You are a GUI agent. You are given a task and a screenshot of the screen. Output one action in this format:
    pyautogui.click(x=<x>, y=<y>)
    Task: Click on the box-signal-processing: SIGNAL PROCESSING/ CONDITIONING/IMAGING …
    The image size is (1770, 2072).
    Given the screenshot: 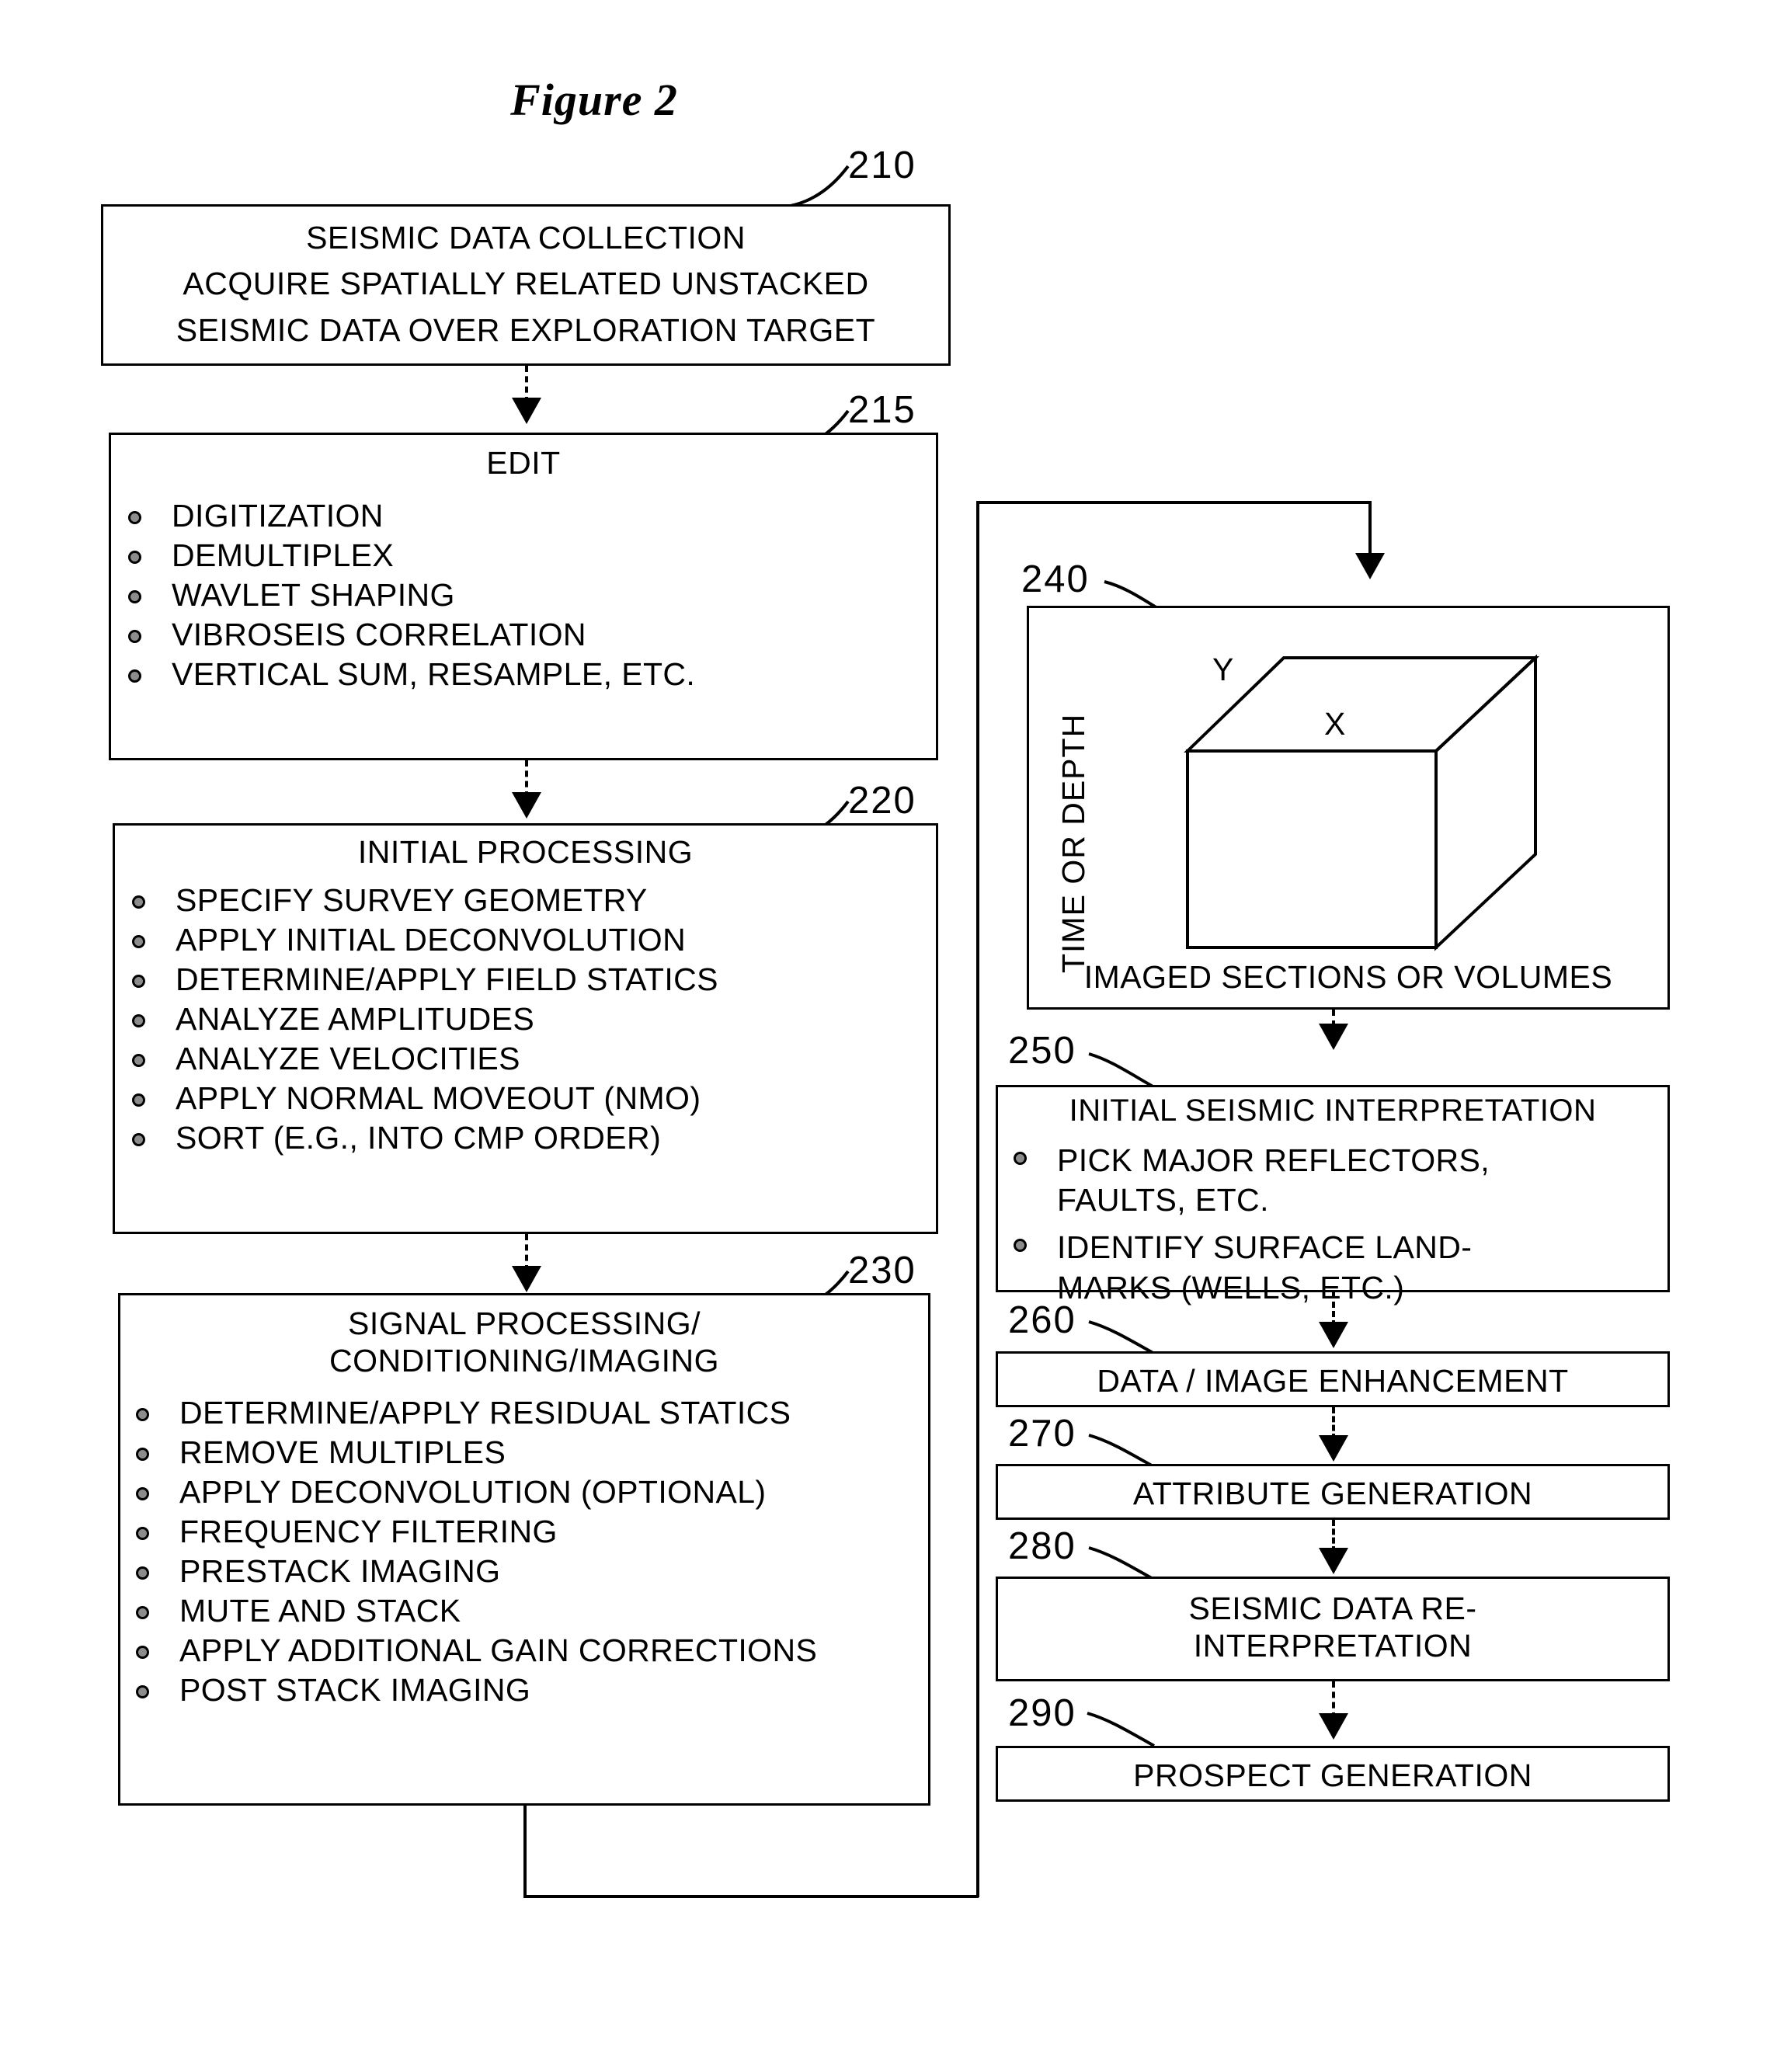 What is the action you would take?
    pyautogui.click(x=524, y=1549)
    